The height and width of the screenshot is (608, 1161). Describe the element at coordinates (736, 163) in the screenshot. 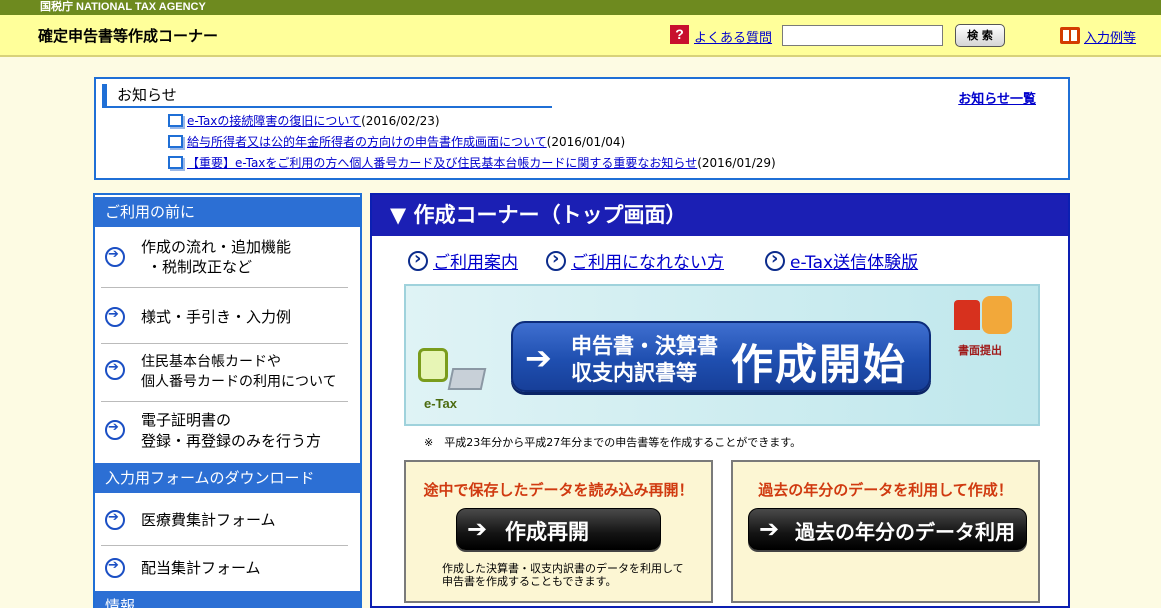

I see `notice-date: (2016/01/29)` at that location.